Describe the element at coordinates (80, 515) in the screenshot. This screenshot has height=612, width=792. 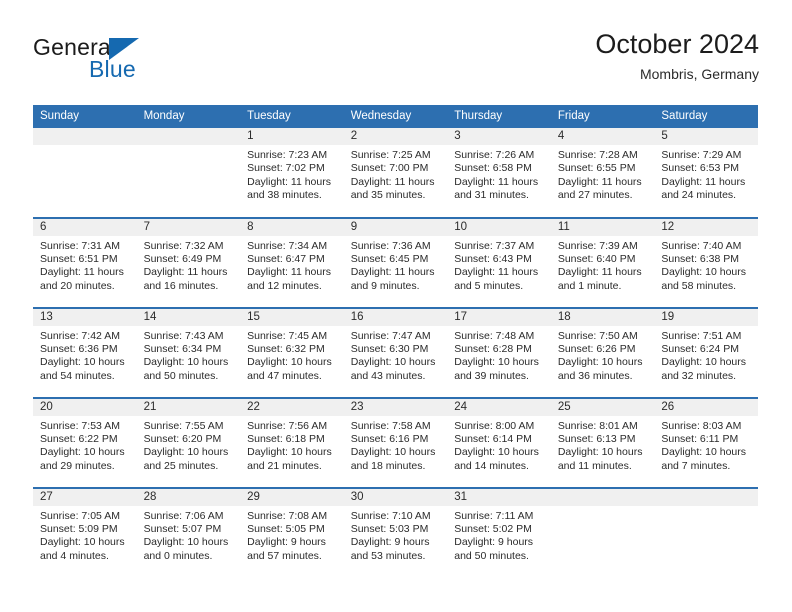
I see `sunrise-text: Sunrise: 7:05 AM` at that location.